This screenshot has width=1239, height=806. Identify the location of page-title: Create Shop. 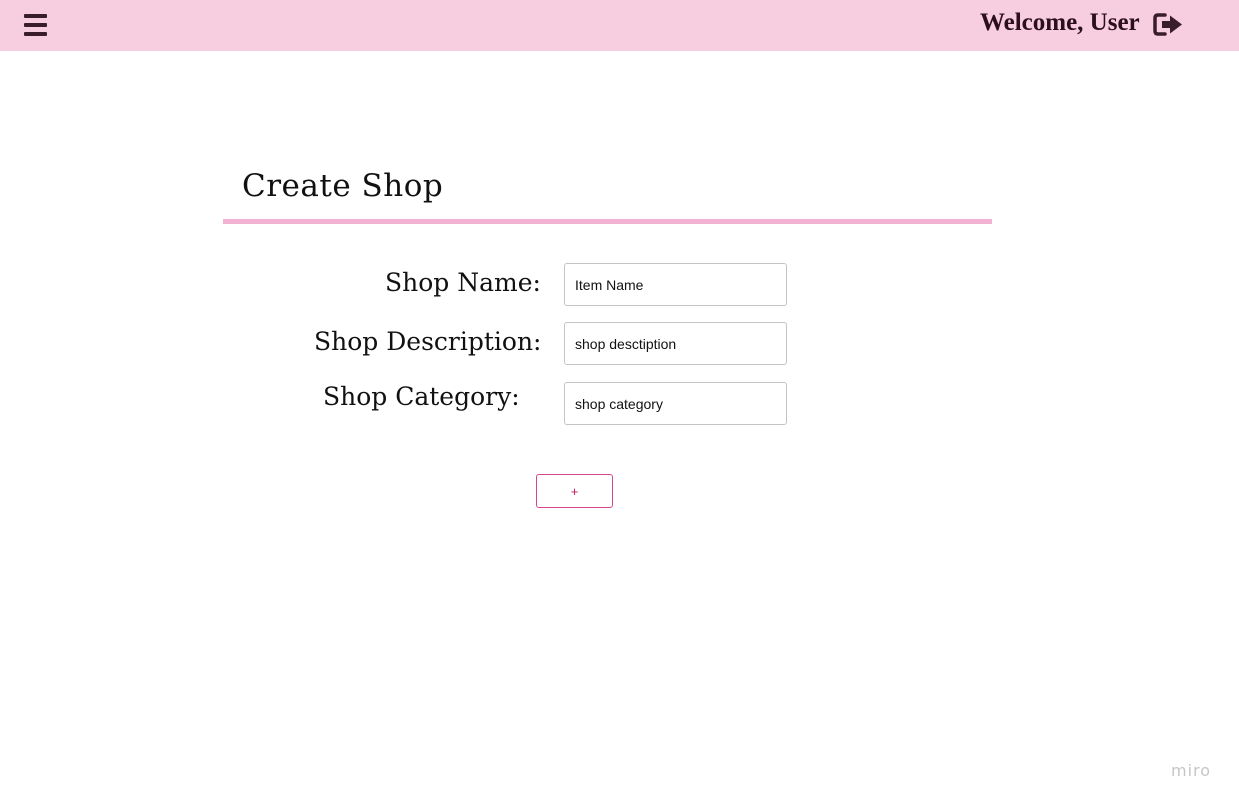
(343, 186).